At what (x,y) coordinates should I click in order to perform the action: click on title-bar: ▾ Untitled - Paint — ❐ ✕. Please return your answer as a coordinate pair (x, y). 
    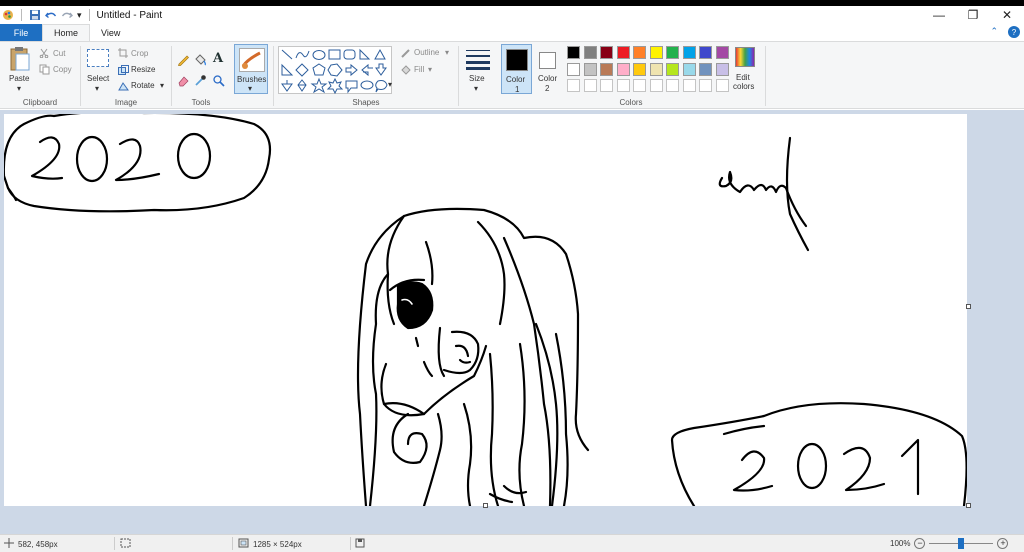
    Looking at the image, I should click on (512, 15).